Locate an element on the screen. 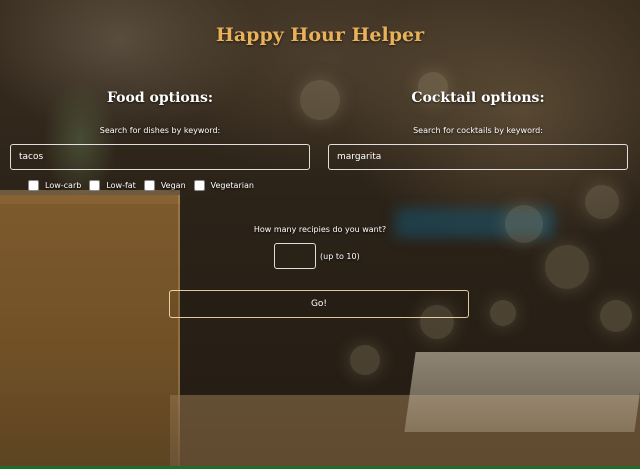 The width and height of the screenshot is (640, 469). vegetarian-label: Vegetarian is located at coordinates (232, 185).